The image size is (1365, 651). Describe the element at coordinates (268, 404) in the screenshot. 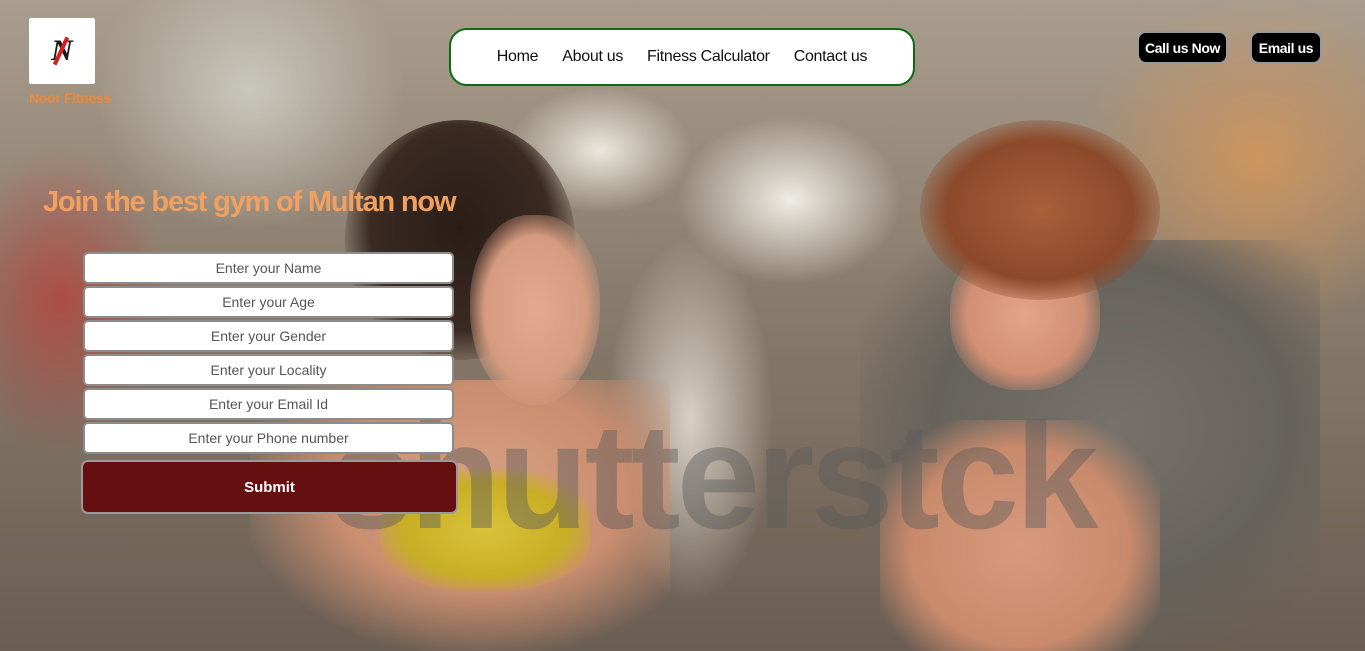

I see `email-input` at that location.